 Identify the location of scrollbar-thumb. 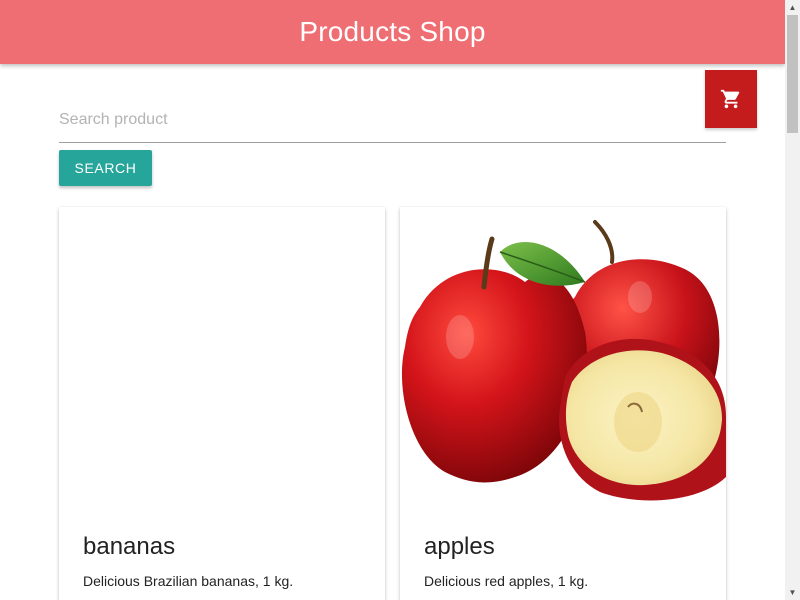
(792, 74).